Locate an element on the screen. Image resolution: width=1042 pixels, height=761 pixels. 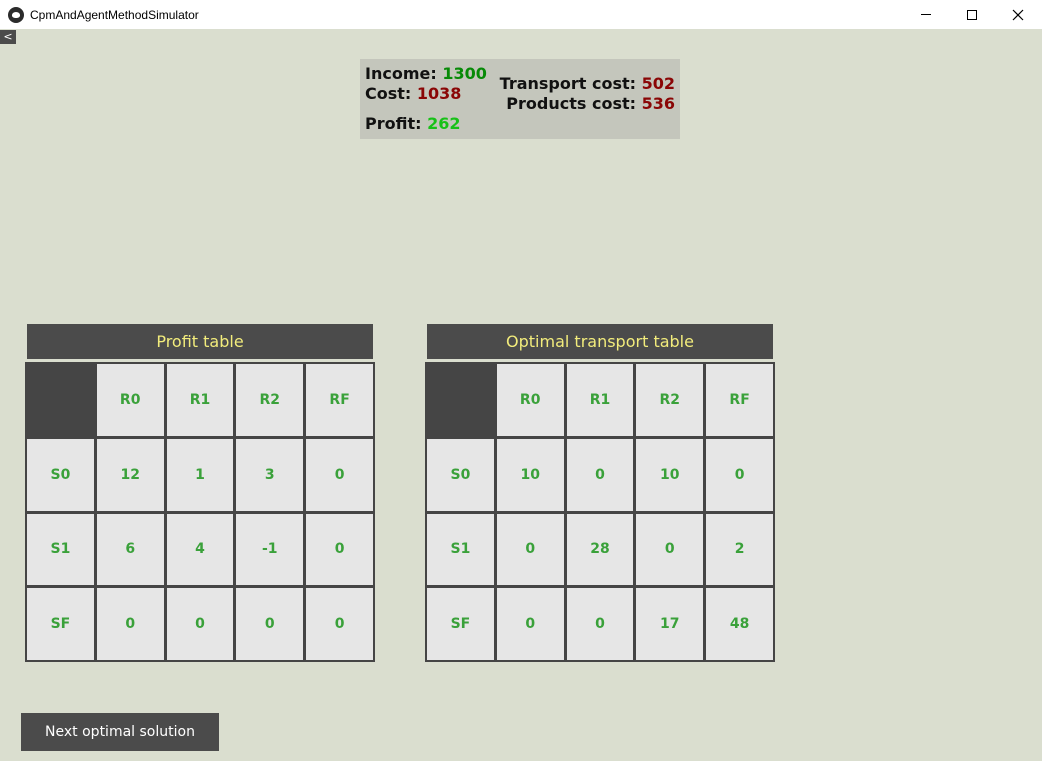
products-cost-label: Products cost: is located at coordinates (571, 103).